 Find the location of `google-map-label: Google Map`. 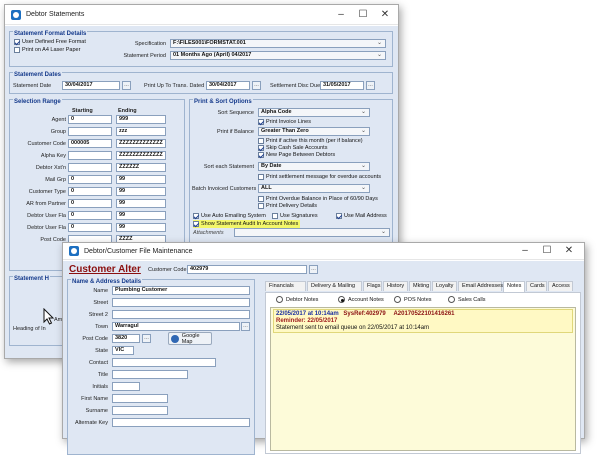

google-map-label: Google Map is located at coordinates (190, 338).